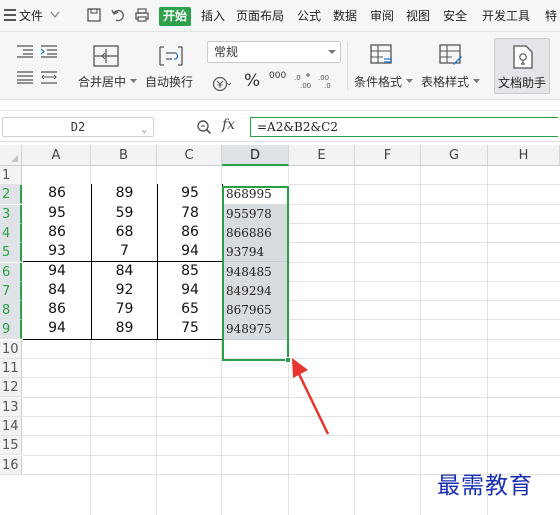 The image size is (560, 515). I want to click on cell-d2: 868995, so click(256, 194).